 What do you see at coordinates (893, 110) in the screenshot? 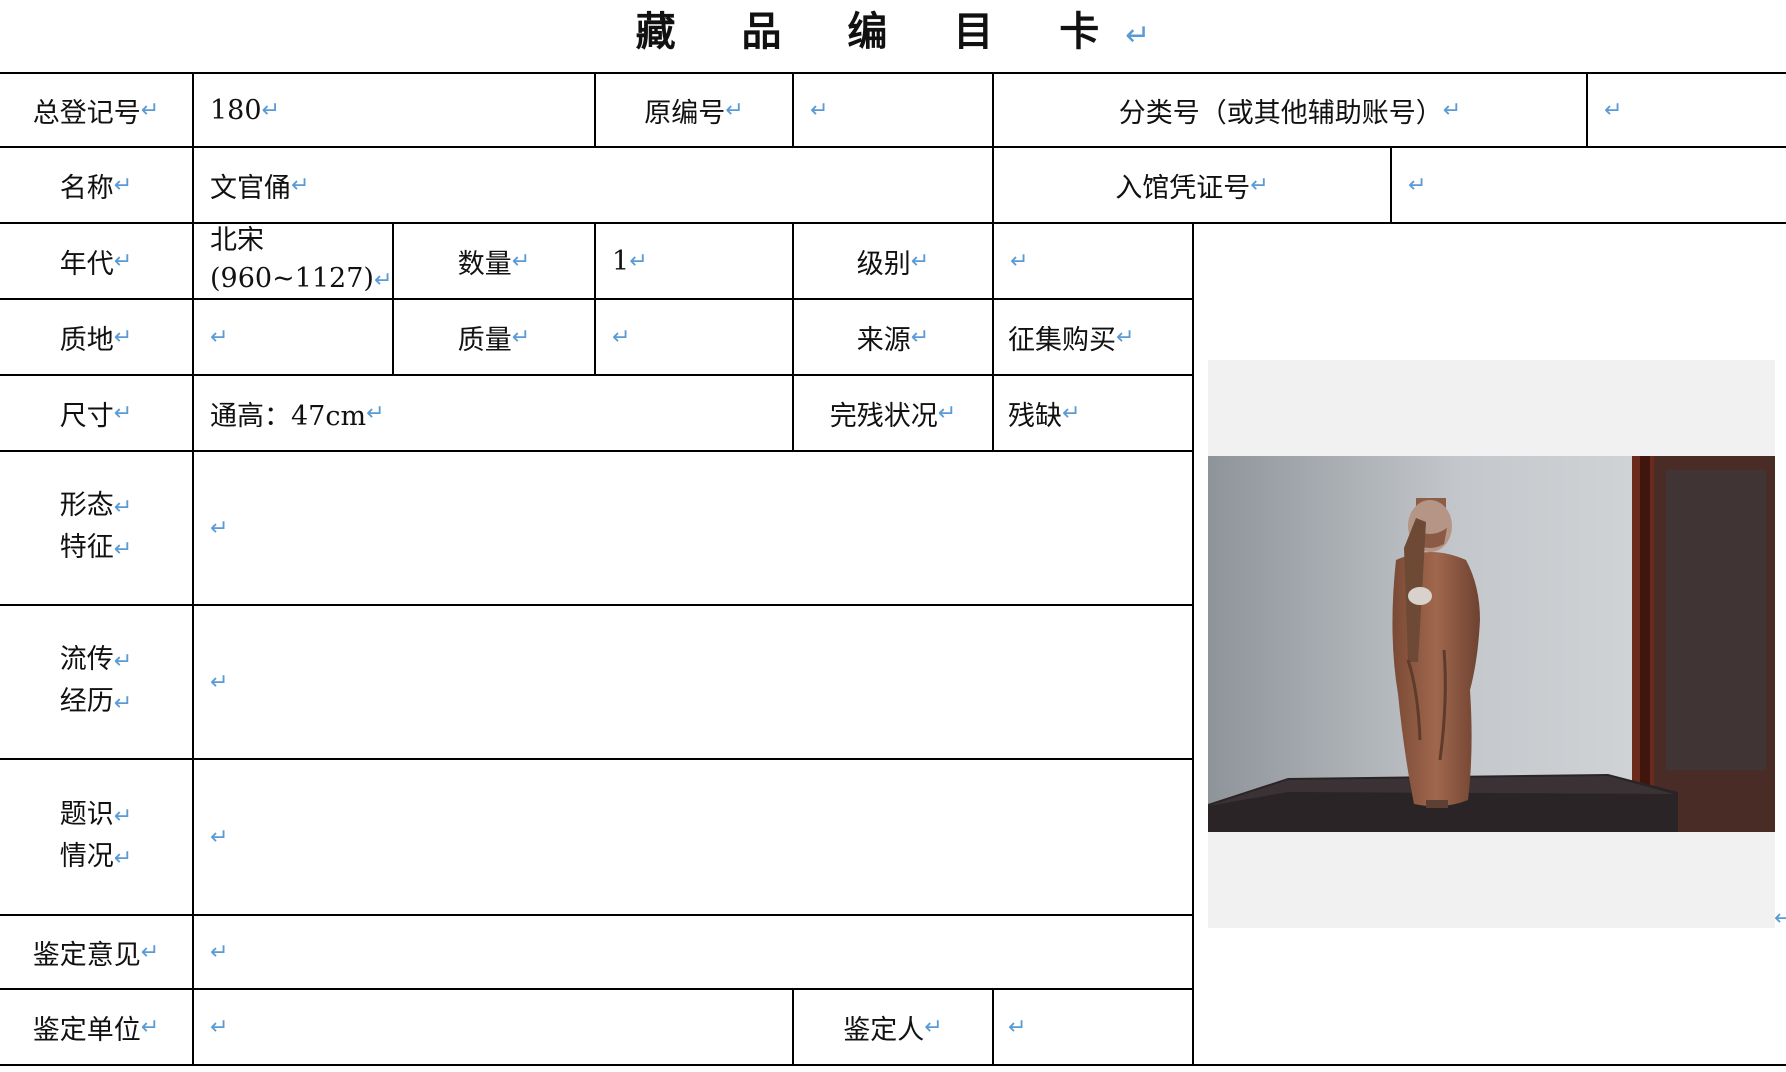
I see `original-no-value: ↵` at bounding box center [893, 110].